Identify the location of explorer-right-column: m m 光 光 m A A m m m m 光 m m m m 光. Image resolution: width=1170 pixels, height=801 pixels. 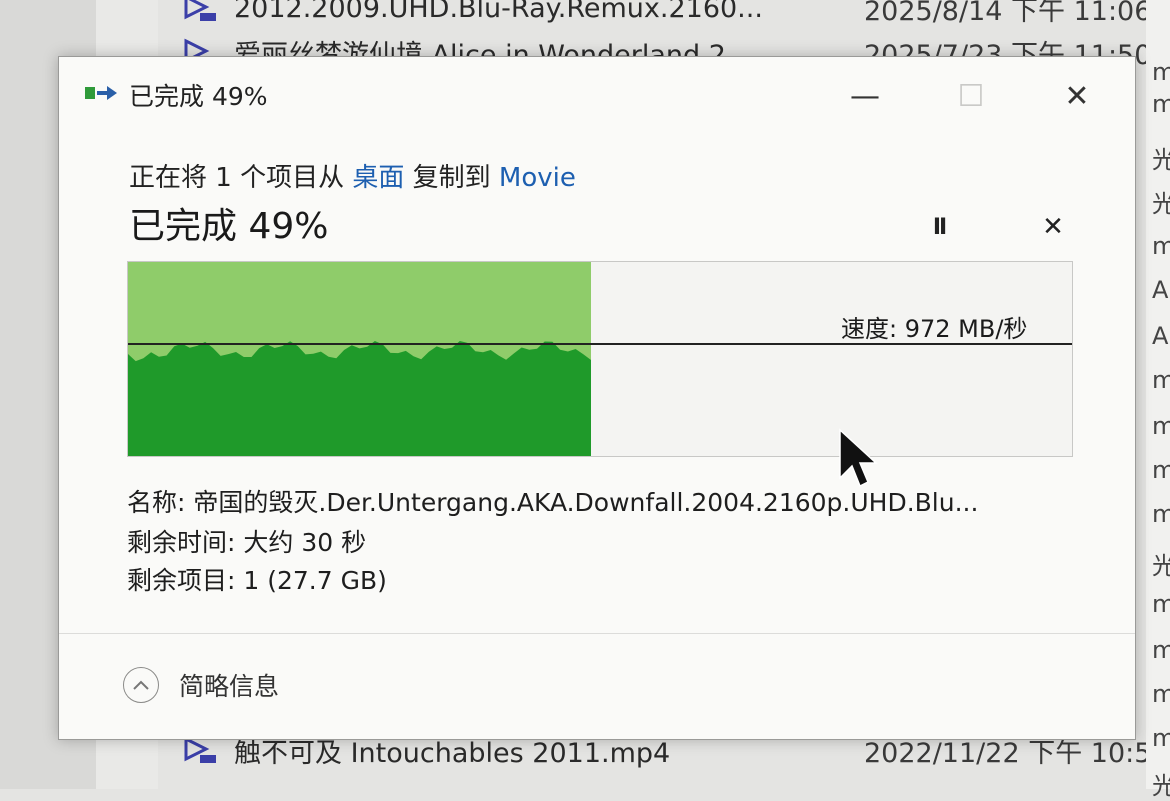
(1158, 400).